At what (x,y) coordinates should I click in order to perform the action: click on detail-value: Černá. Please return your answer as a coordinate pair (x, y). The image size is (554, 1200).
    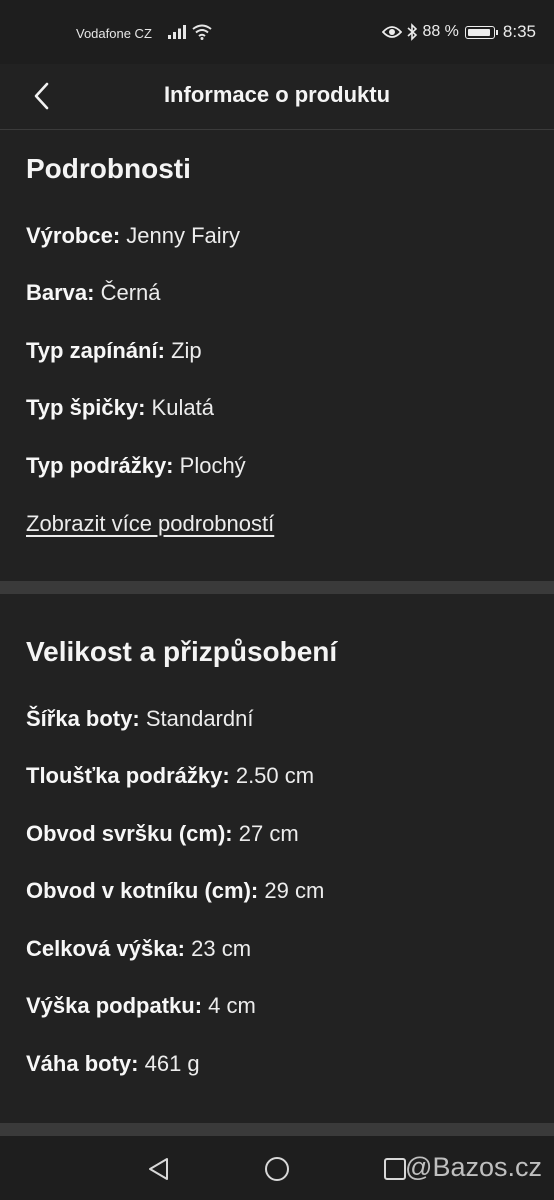
    Looking at the image, I should click on (130, 292).